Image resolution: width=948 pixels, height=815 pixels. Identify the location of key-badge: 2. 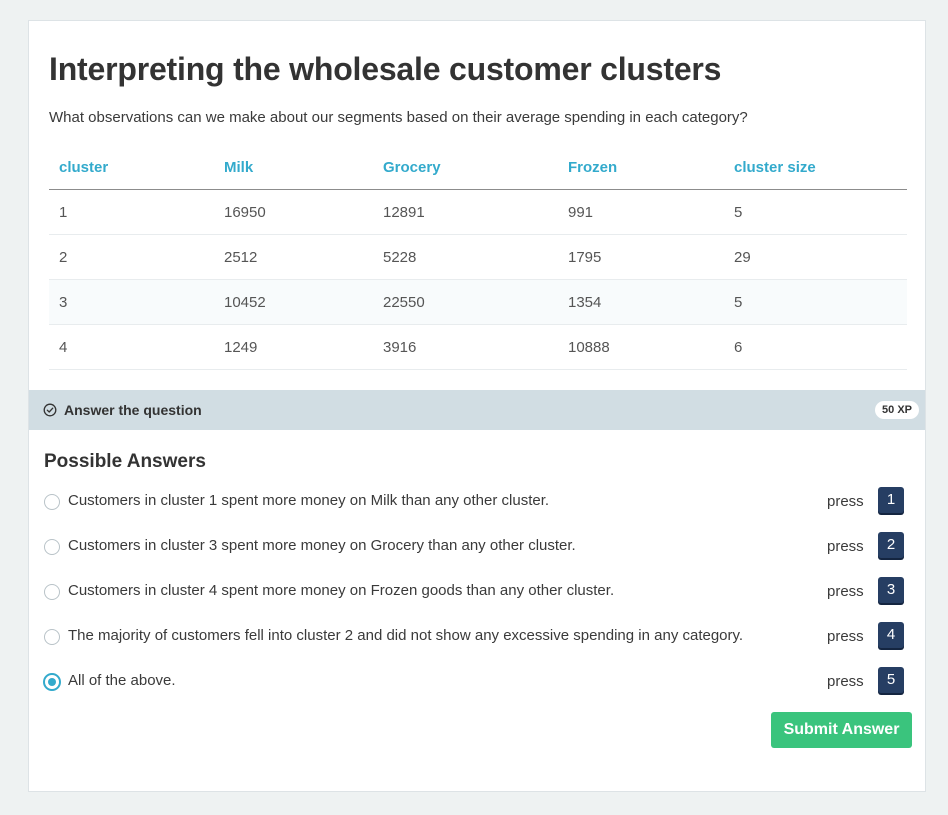
(891, 545).